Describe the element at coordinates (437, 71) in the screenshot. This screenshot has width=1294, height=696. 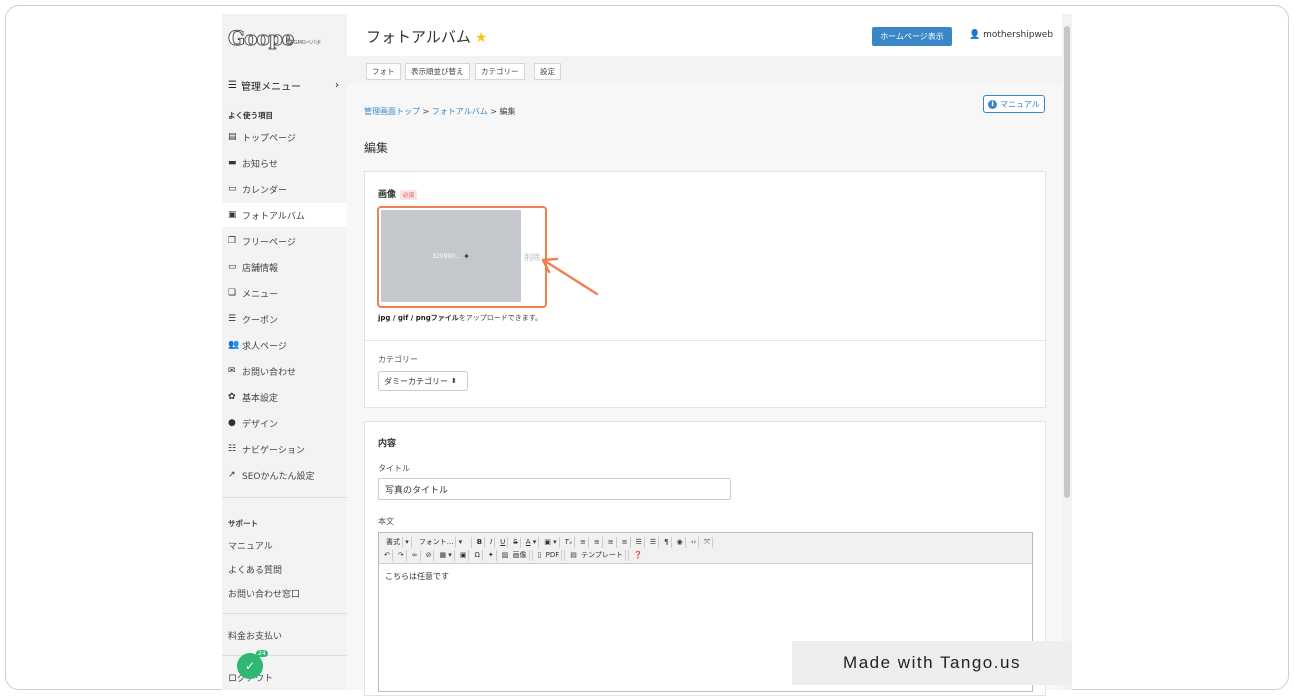
I see `tab-display-order: 表示順並び替え` at that location.